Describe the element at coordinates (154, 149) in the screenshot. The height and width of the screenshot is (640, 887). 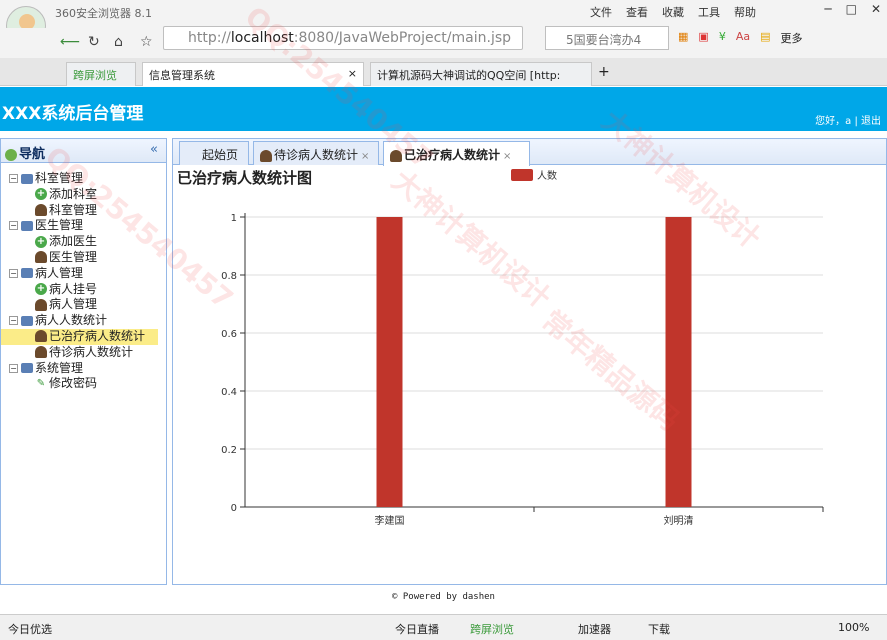
I see `collapse-icon: «` at that location.